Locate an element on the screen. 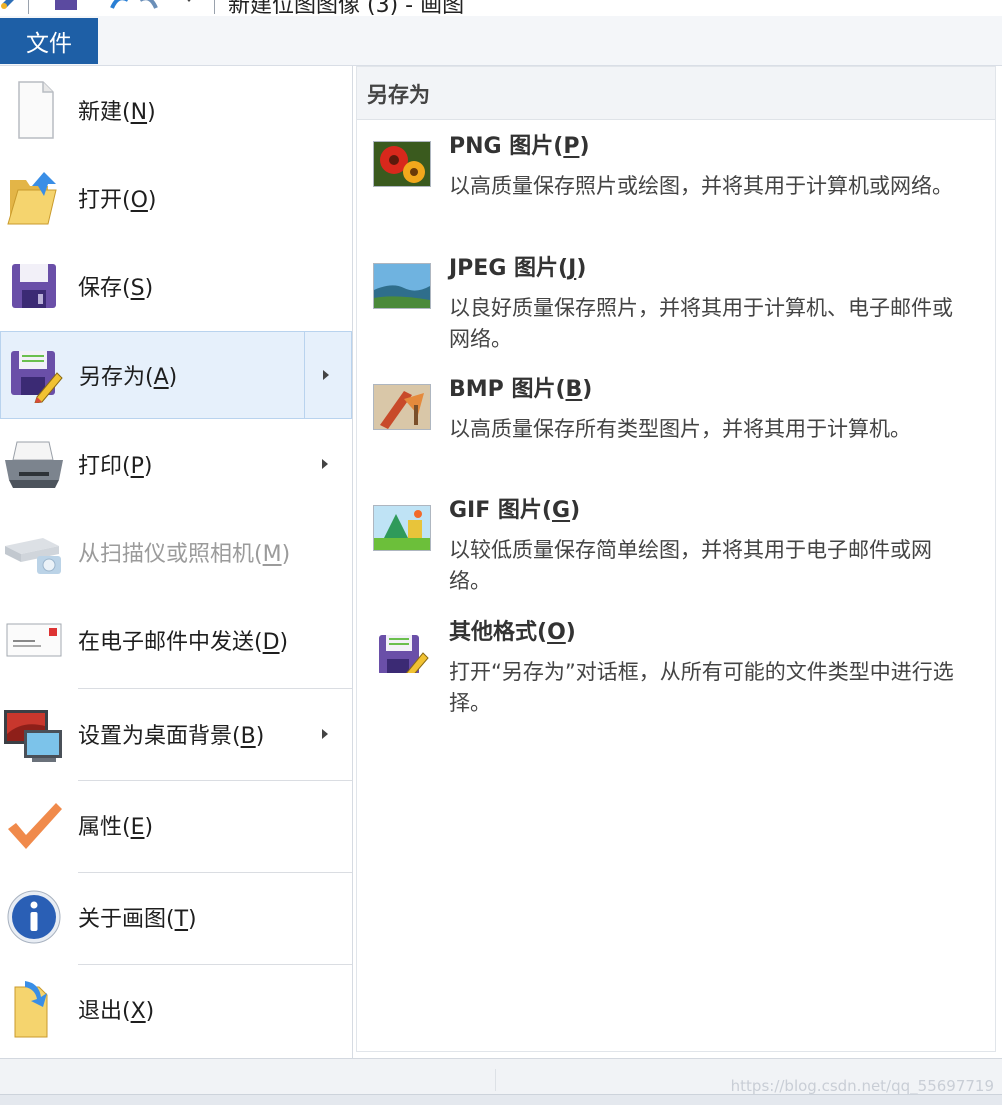 Image resolution: width=1002 pixels, height=1105 pixels. menu-item-label: 关于画图(T) is located at coordinates (137, 919).